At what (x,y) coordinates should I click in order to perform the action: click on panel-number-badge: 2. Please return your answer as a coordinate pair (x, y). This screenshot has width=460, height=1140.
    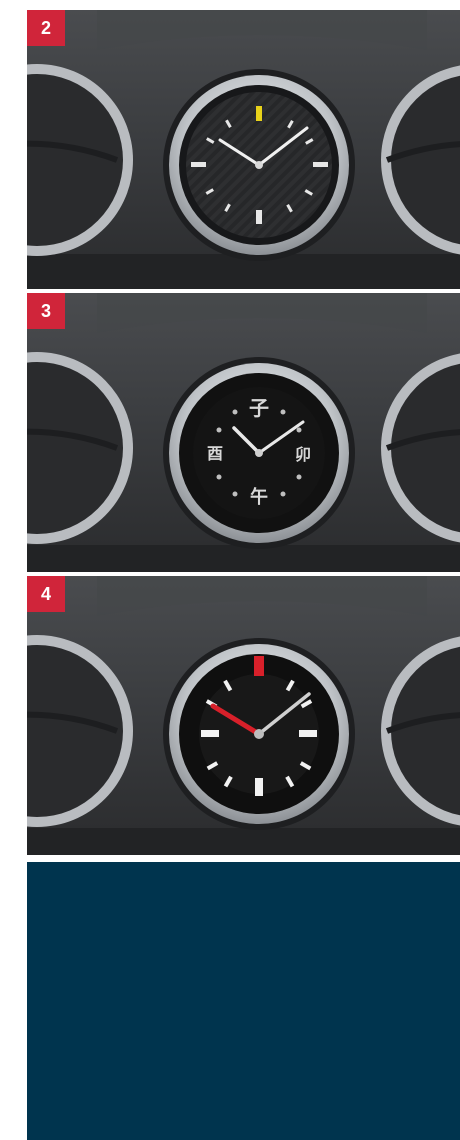
    Looking at the image, I should click on (46, 28).